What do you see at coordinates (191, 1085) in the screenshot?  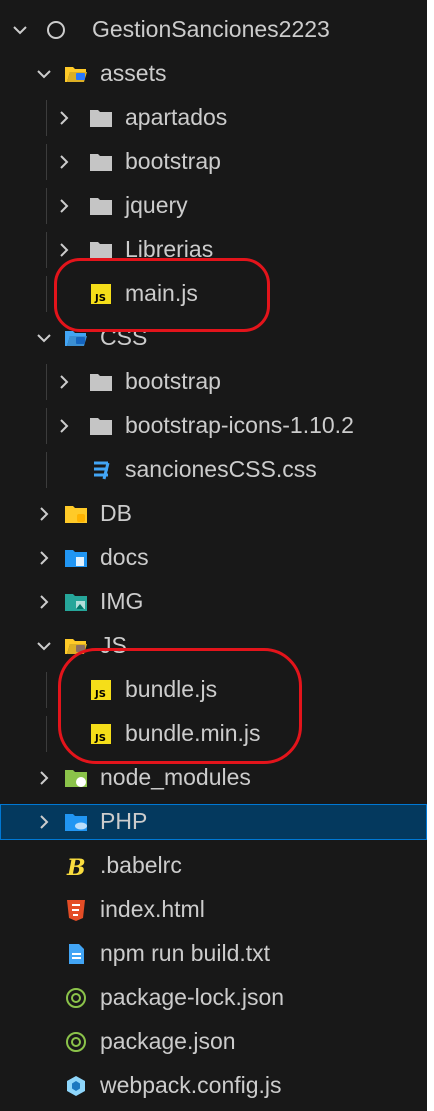 I see `item-label: webpack.config.js` at bounding box center [191, 1085].